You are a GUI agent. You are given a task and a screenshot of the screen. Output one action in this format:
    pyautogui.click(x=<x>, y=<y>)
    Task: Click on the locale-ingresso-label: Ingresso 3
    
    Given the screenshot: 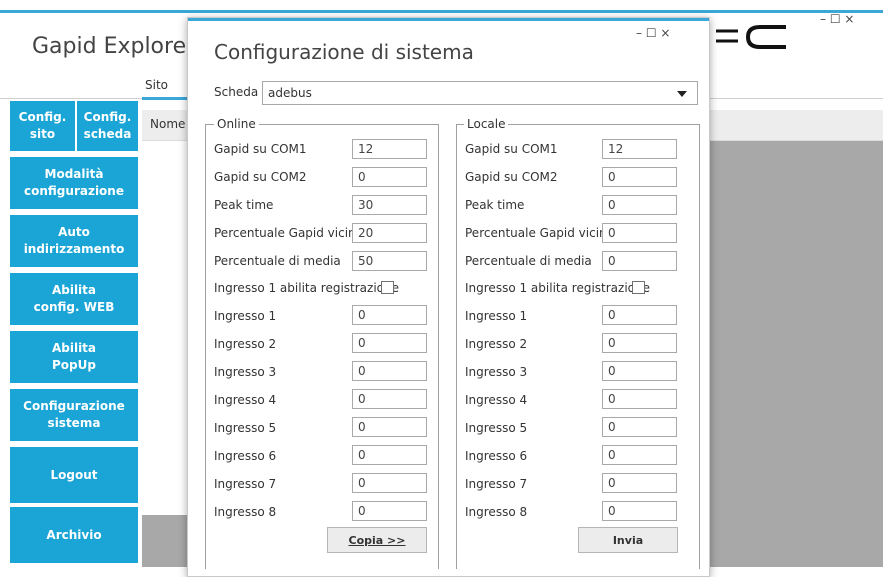 What is the action you would take?
    pyautogui.click(x=496, y=372)
    